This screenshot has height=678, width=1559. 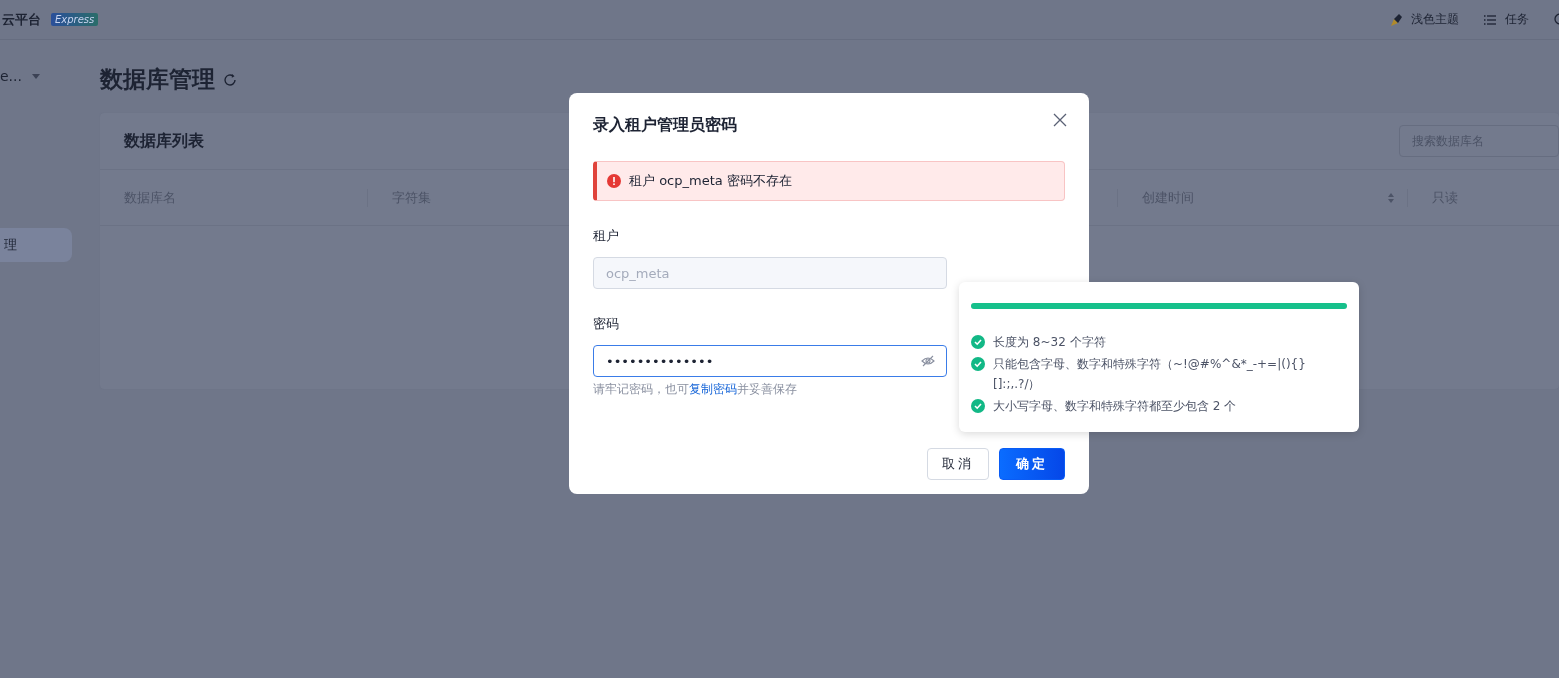 I want to click on copy-password-link: 复制密码, so click(x=713, y=389).